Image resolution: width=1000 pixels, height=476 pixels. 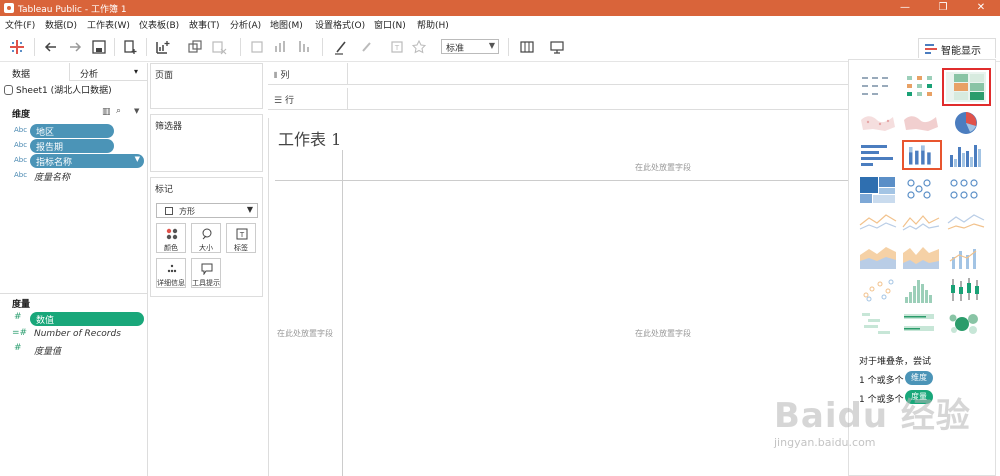 What do you see at coordinates (966, 256) in the screenshot?
I see `chart-dual-combination` at bounding box center [966, 256].